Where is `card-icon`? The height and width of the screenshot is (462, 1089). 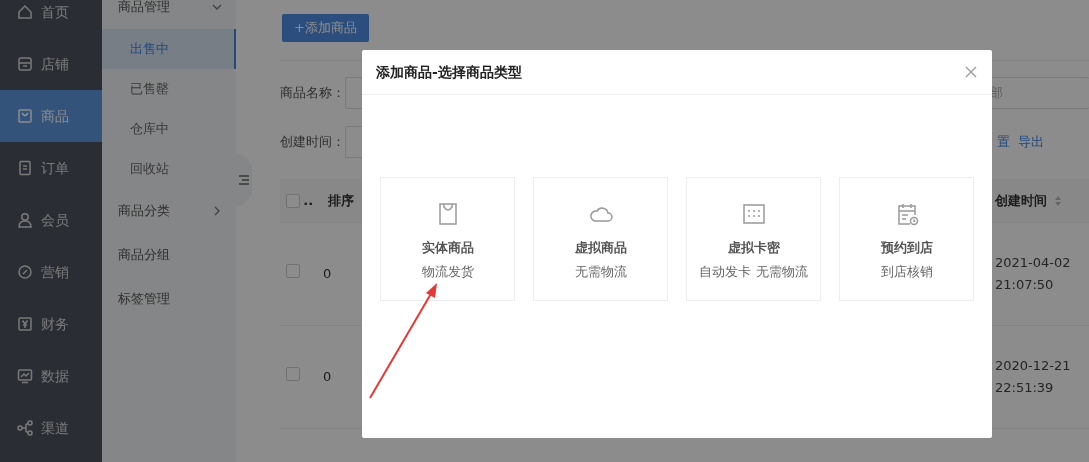
card-icon is located at coordinates (753, 214).